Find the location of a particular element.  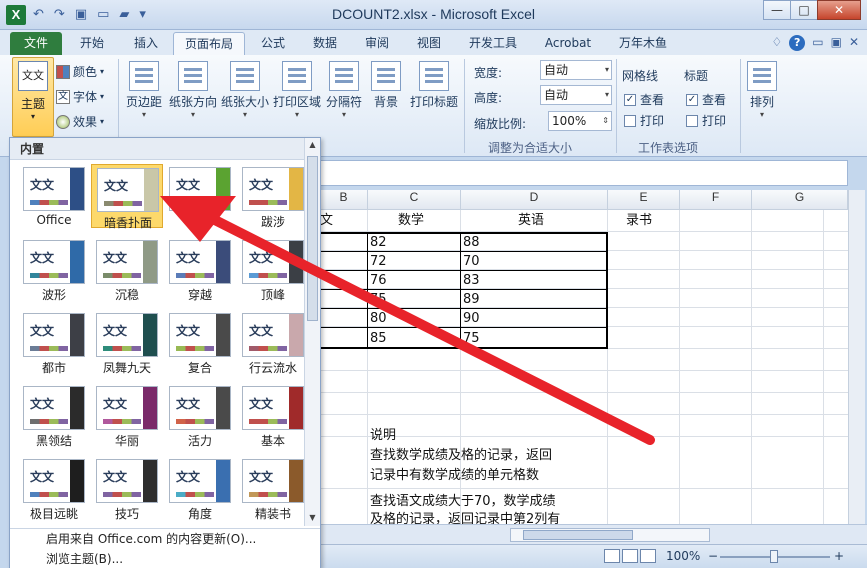

theme-thumbnail: 文文 穿越 is located at coordinates (200, 269).